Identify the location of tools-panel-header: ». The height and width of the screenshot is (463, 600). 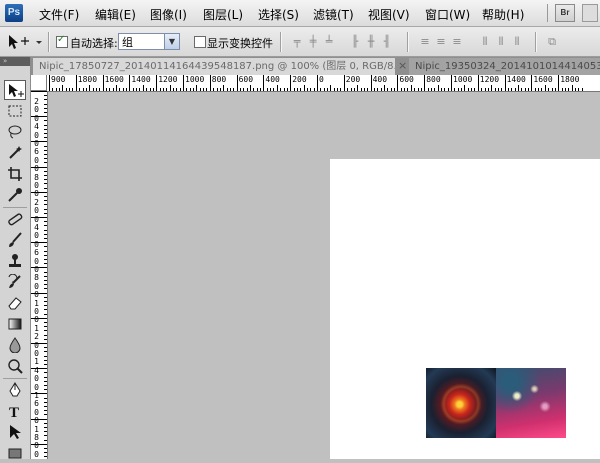
(15, 61).